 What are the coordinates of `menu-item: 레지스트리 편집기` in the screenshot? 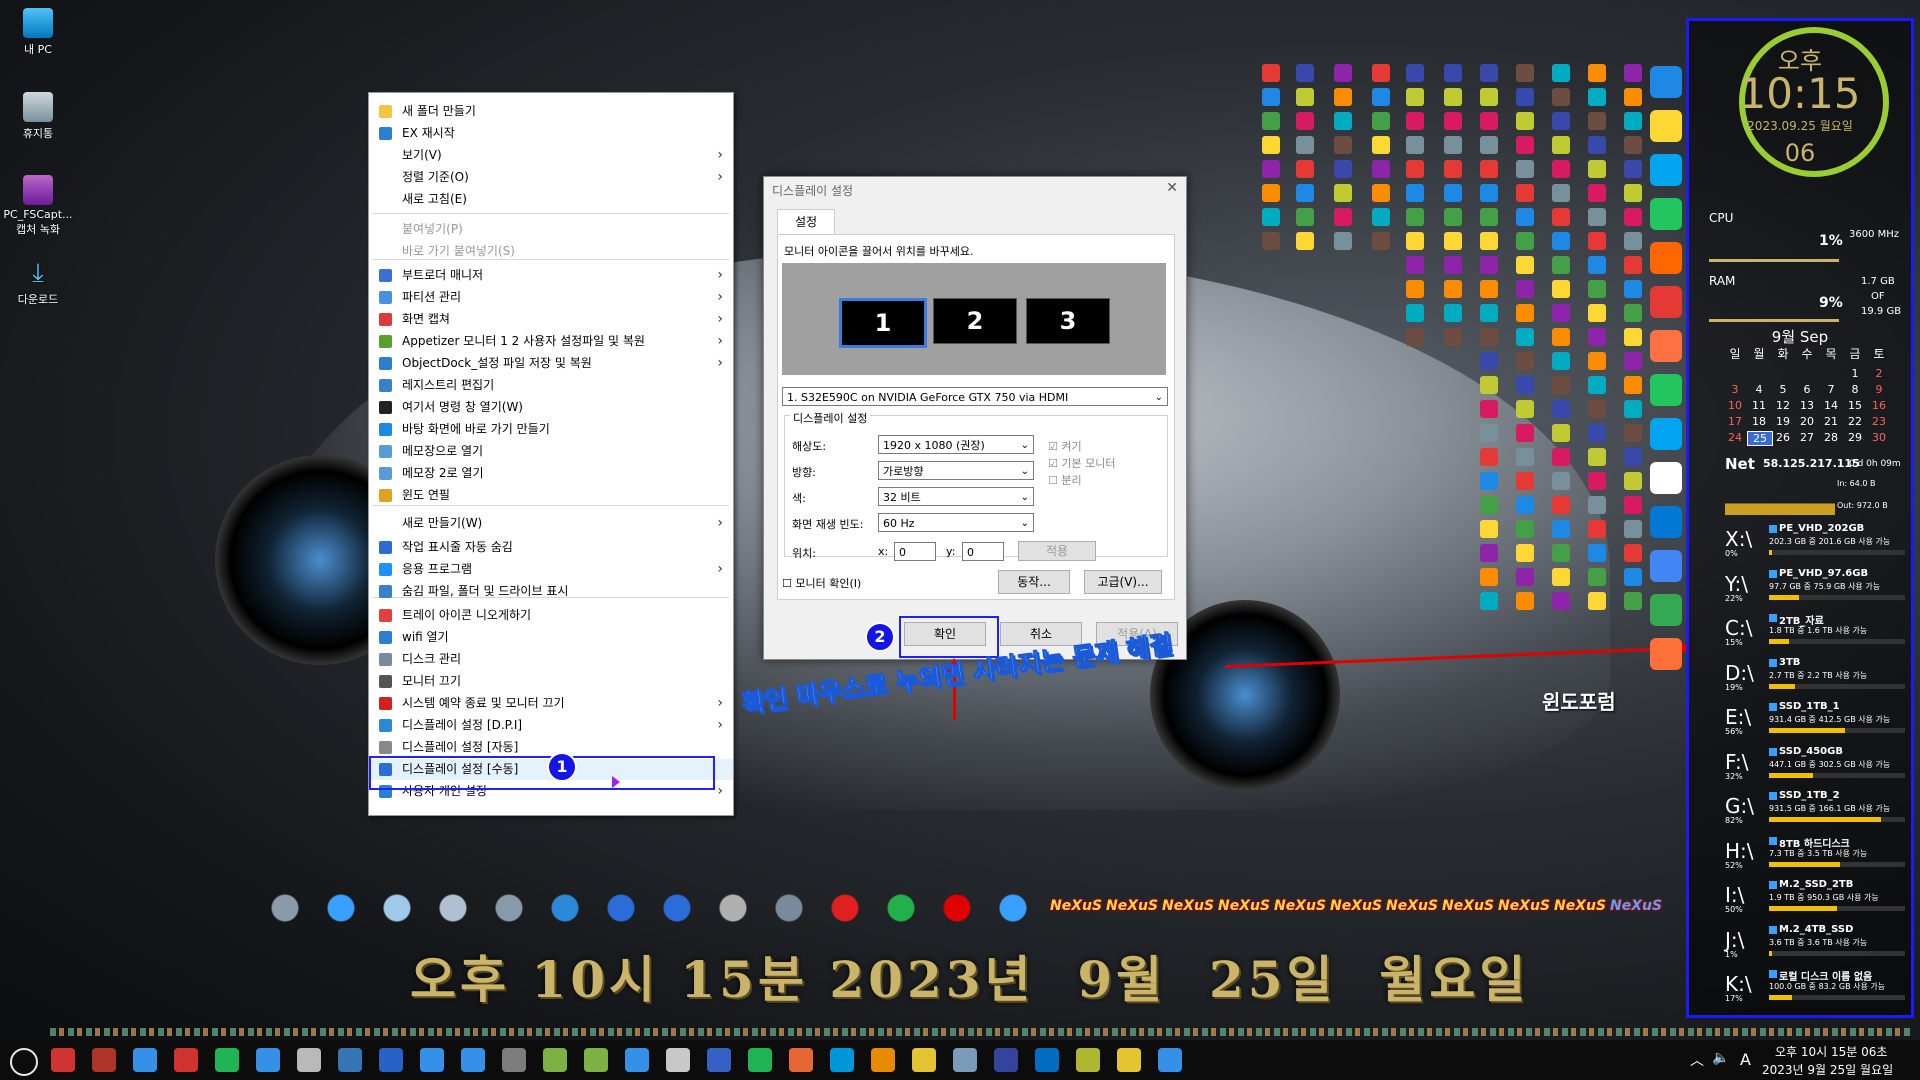 It's located at (551, 385).